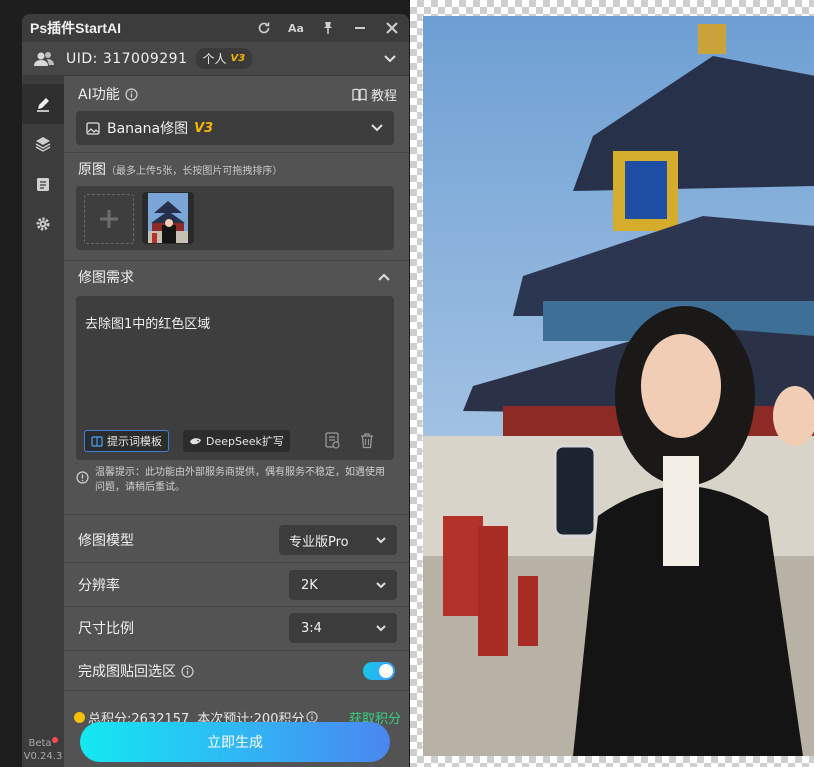 This screenshot has height=767, width=814. What do you see at coordinates (43, 756) in the screenshot?
I see `version-number: V0.24.3` at bounding box center [43, 756].